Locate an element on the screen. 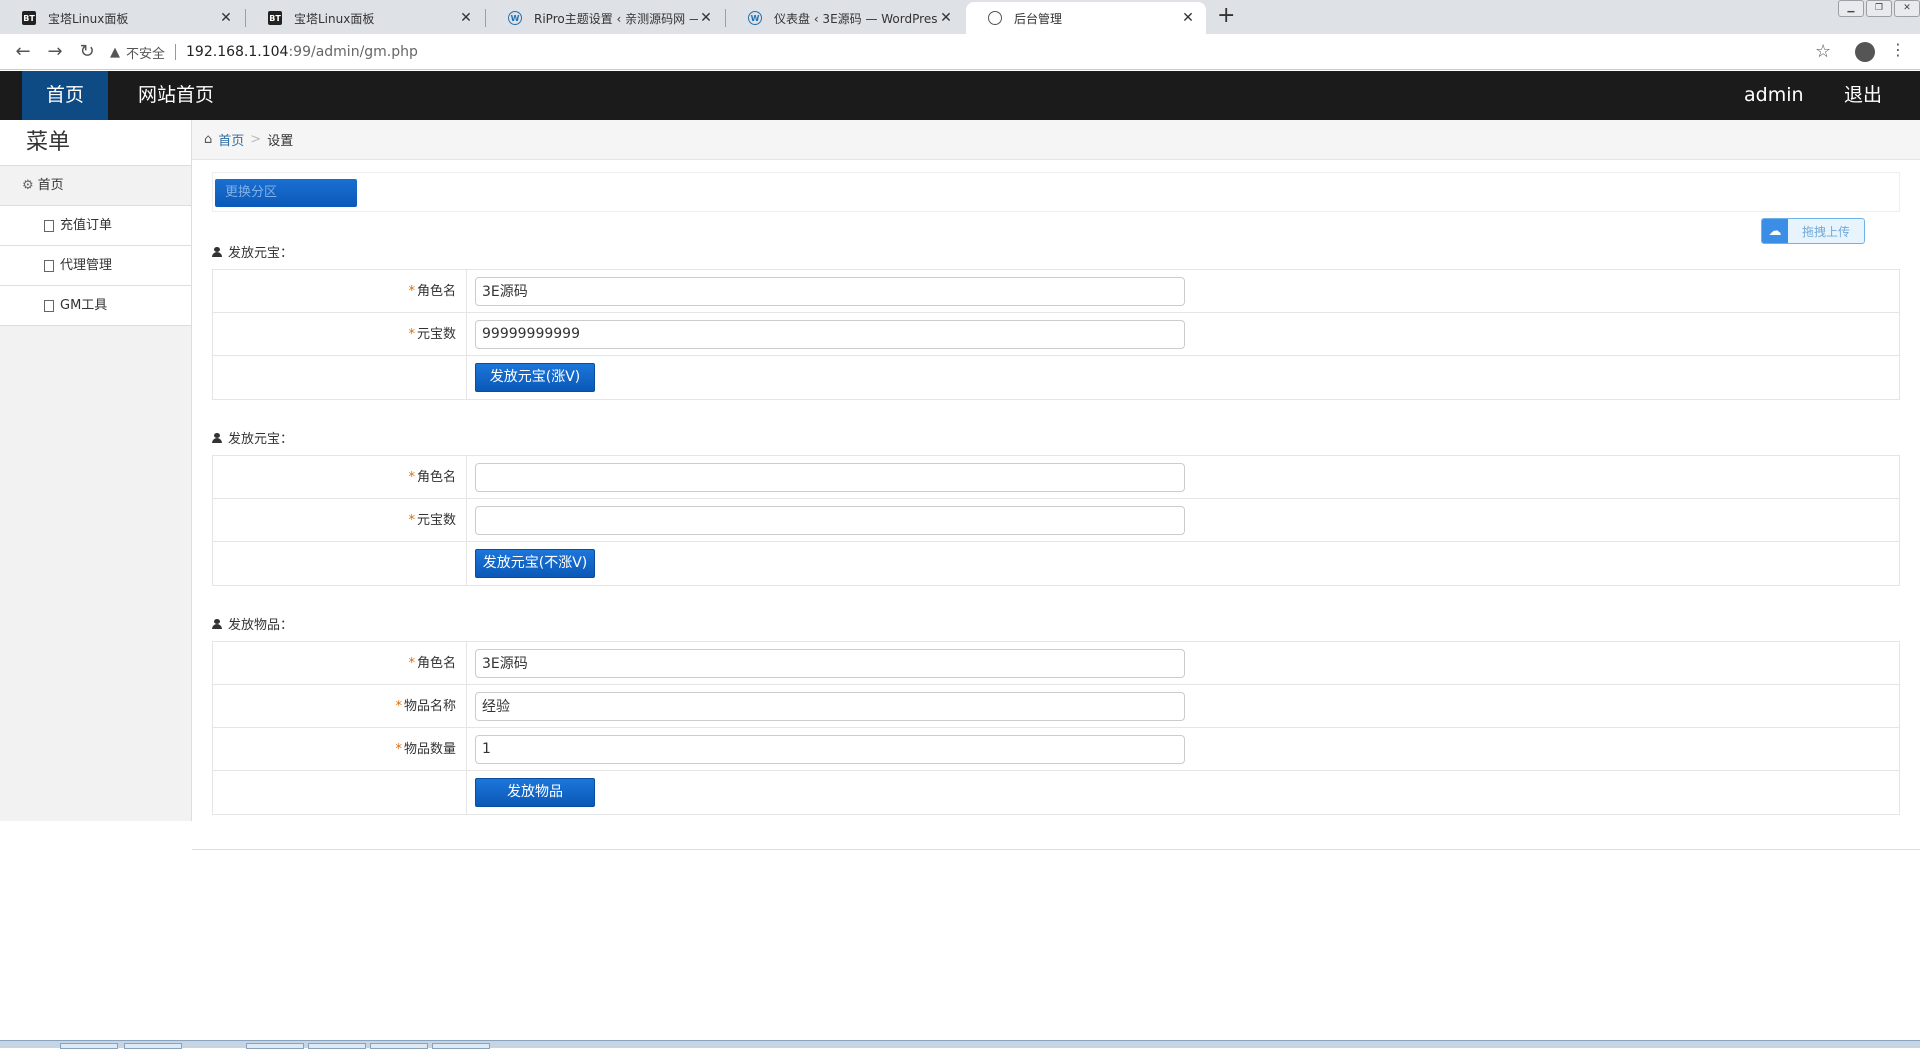  send-gold-vip-button: 发放元宝(涨V) is located at coordinates (535, 377).